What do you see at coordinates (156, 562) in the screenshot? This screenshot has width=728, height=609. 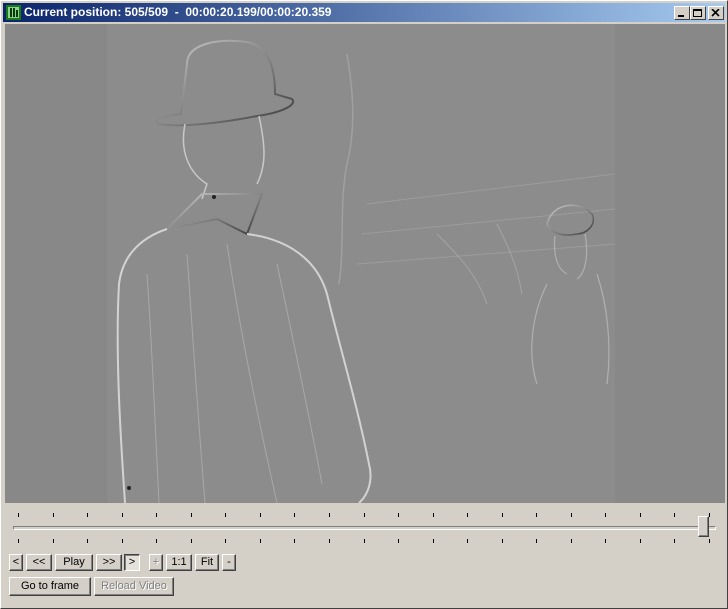 I see `zoom-in-button: +` at bounding box center [156, 562].